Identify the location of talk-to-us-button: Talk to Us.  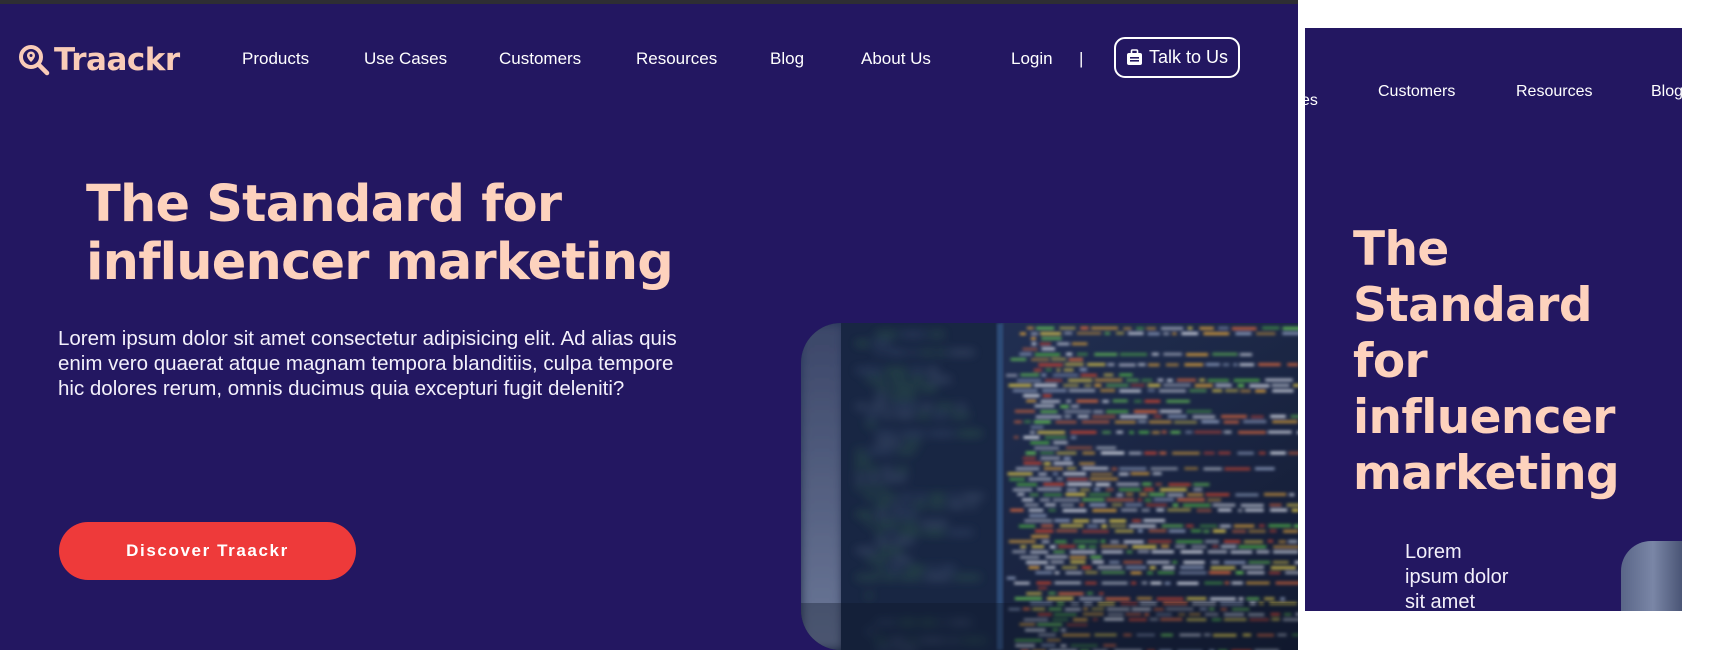
(1177, 57).